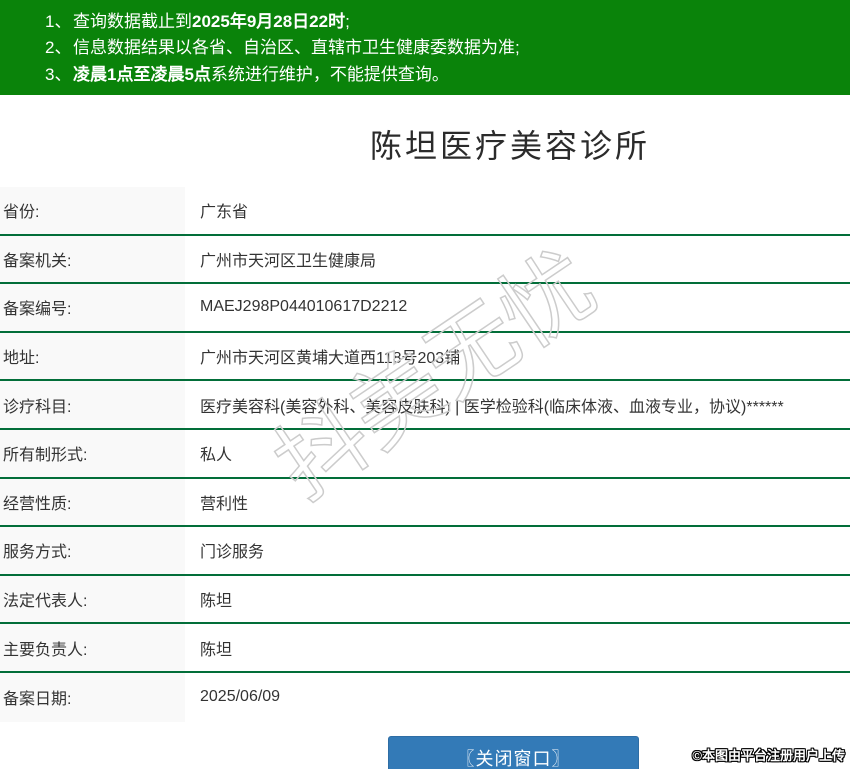 This screenshot has height=769, width=850. Describe the element at coordinates (425, 600) in the screenshot. I see `table-row-legal-representative: 法定代表人: 陈坦` at that location.